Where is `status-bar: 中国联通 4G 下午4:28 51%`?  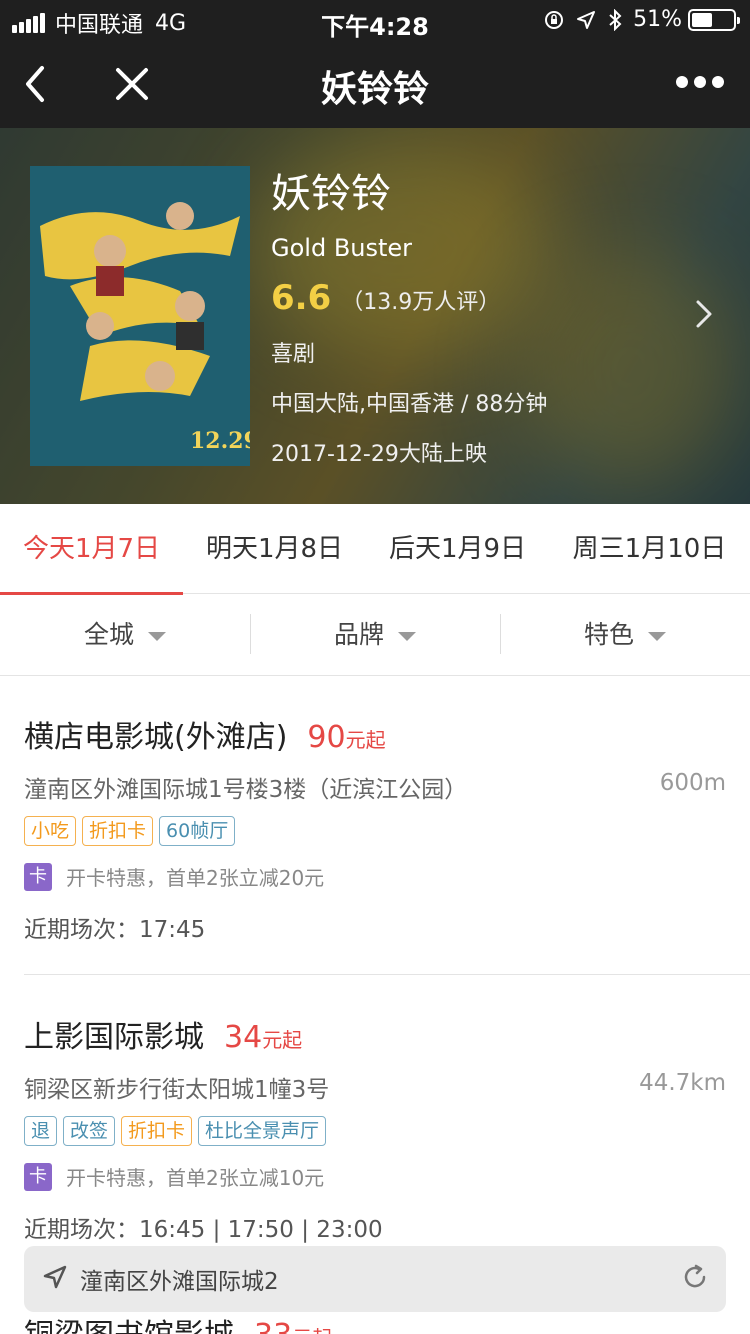
status-bar: 中国联通 4G 下午4:28 51% is located at coordinates (375, 20).